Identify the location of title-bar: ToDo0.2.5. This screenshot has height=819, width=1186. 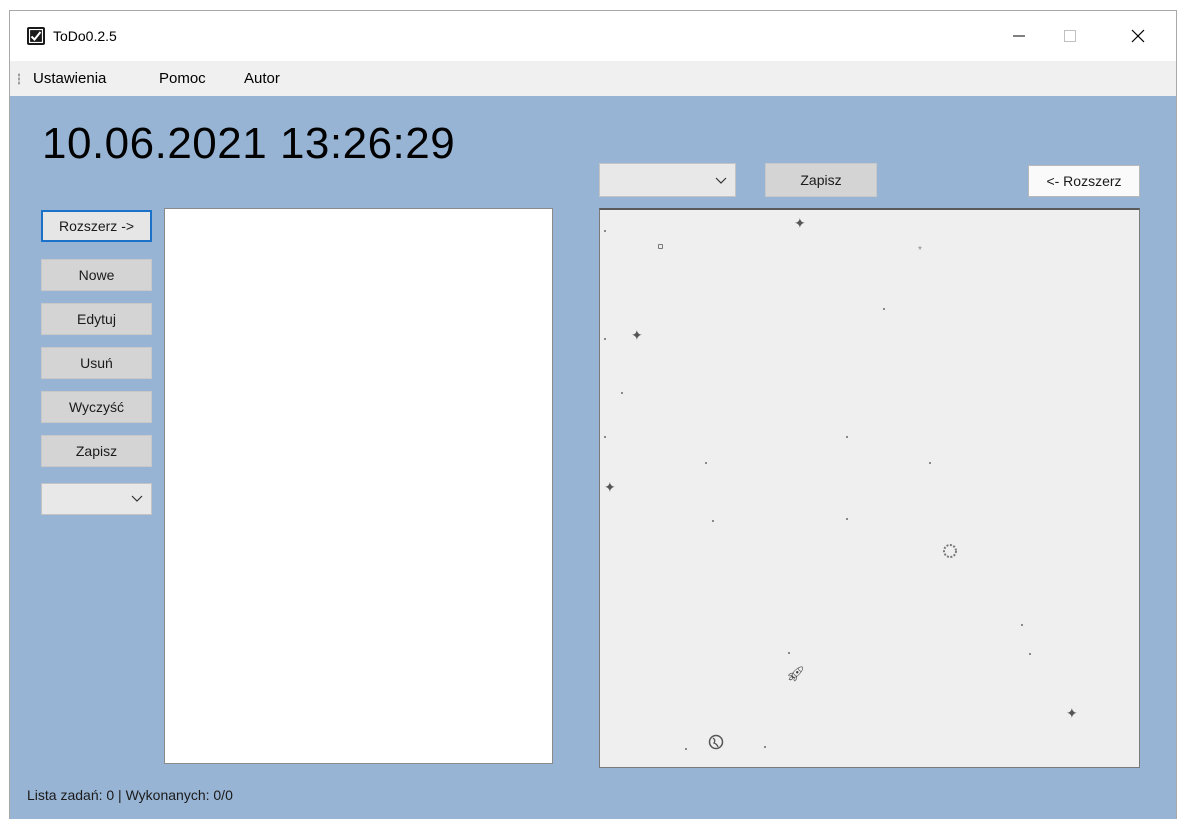
(593, 36).